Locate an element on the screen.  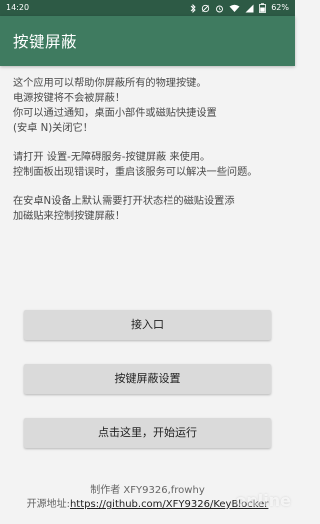
status-icons: 62% is located at coordinates (239, 8).